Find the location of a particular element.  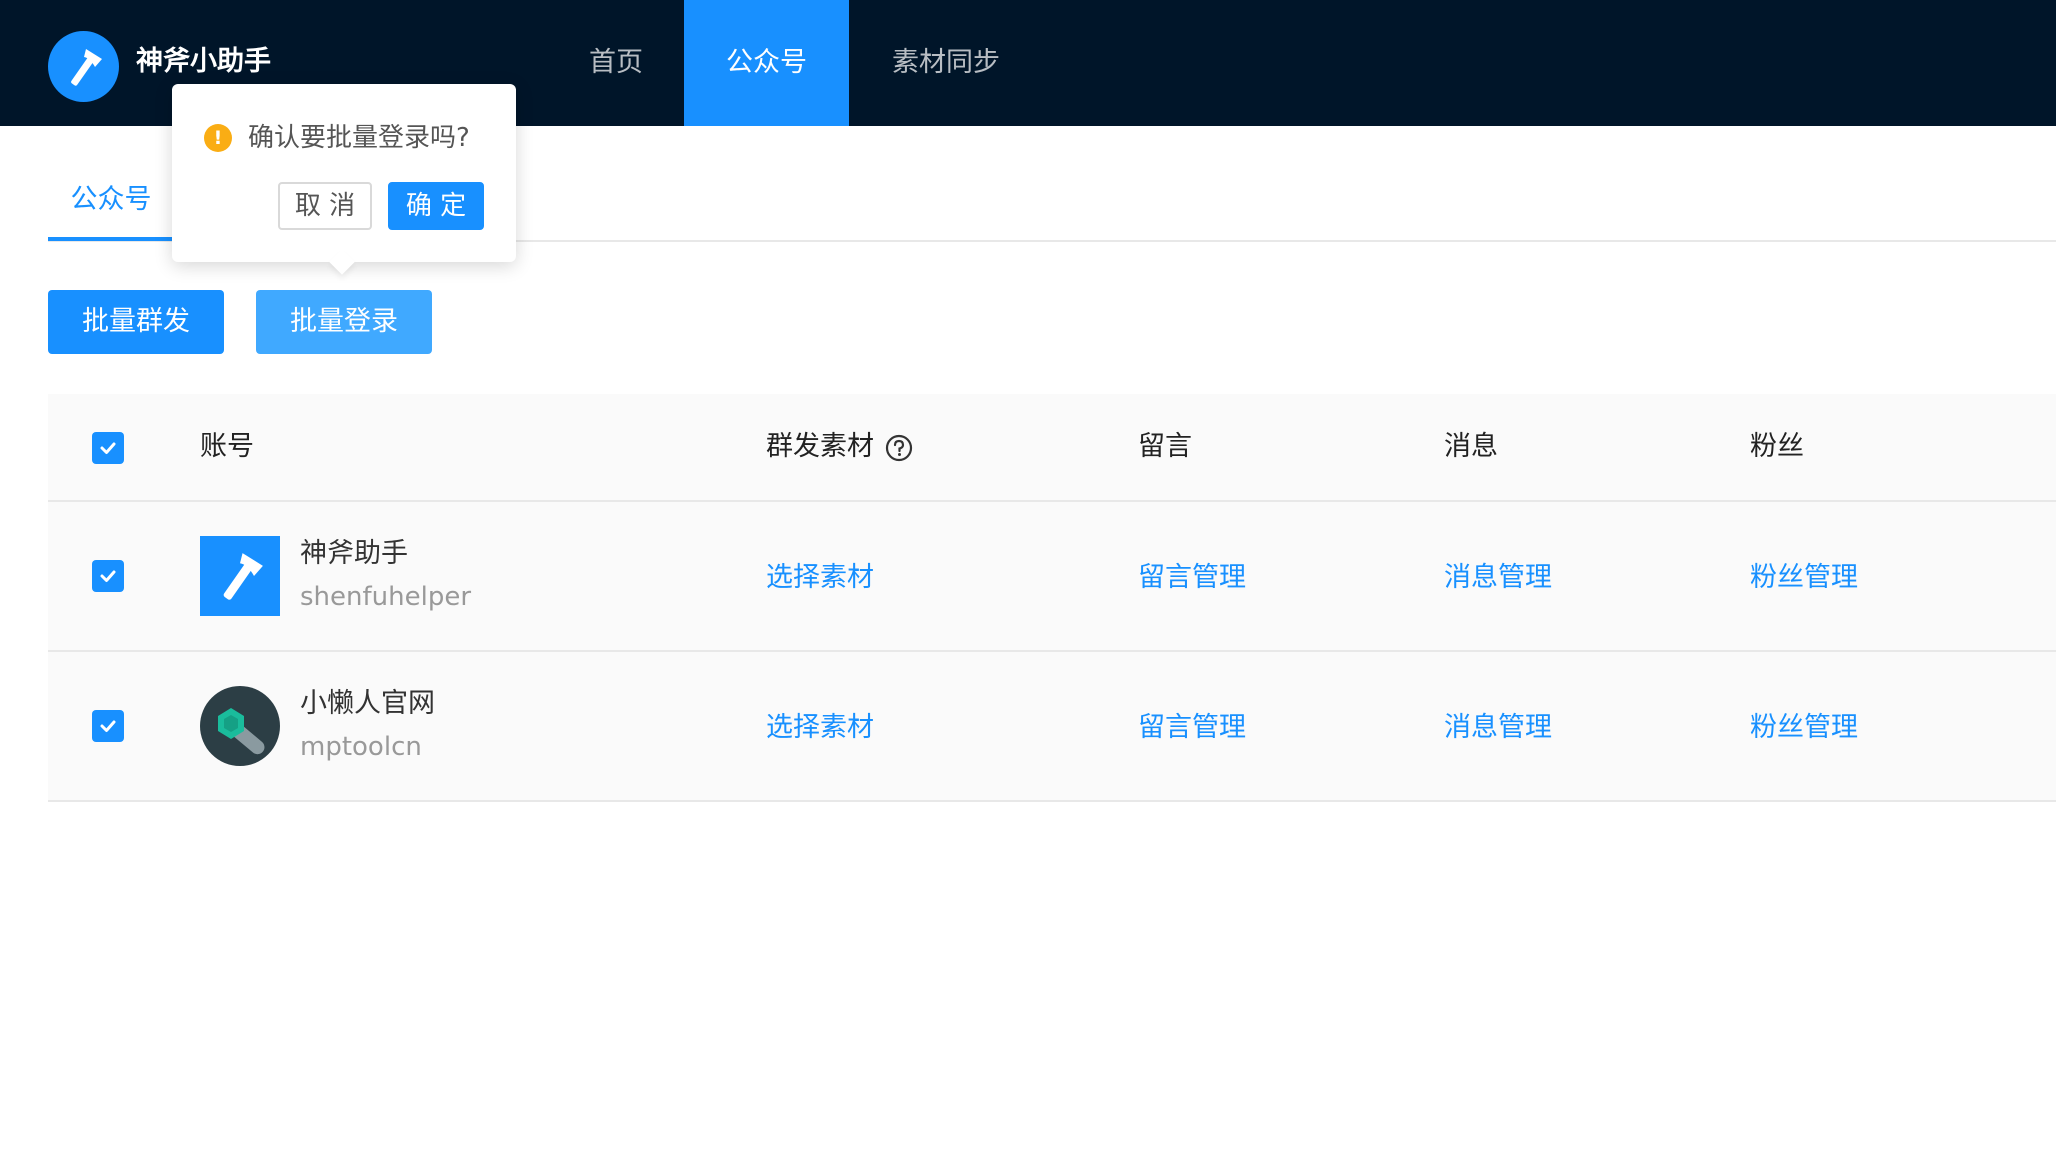

app-logo is located at coordinates (83, 66).